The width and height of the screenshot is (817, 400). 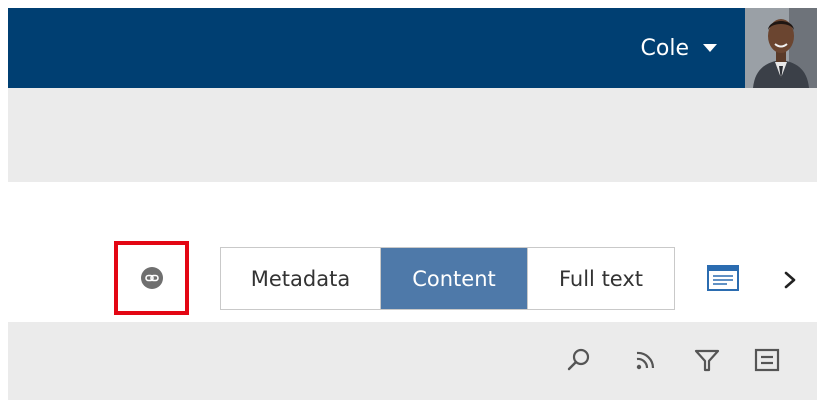 I want to click on tab-content: Content, so click(x=454, y=278).